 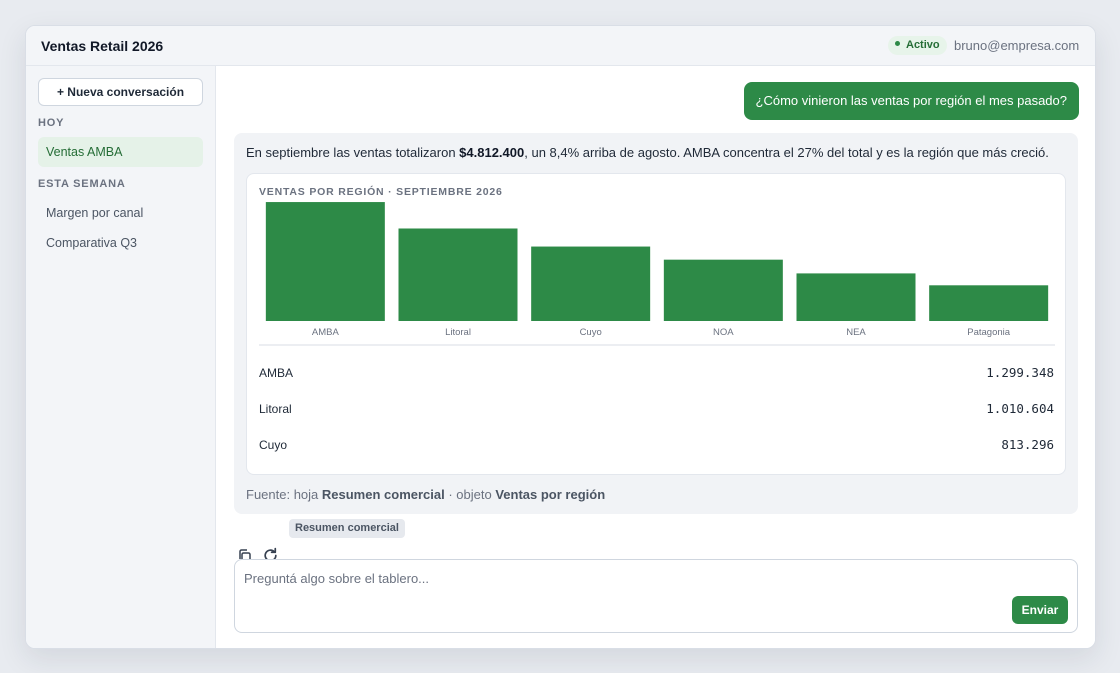 What do you see at coordinates (989, 332) in the screenshot?
I see `x-tick-label: Patagonia` at bounding box center [989, 332].